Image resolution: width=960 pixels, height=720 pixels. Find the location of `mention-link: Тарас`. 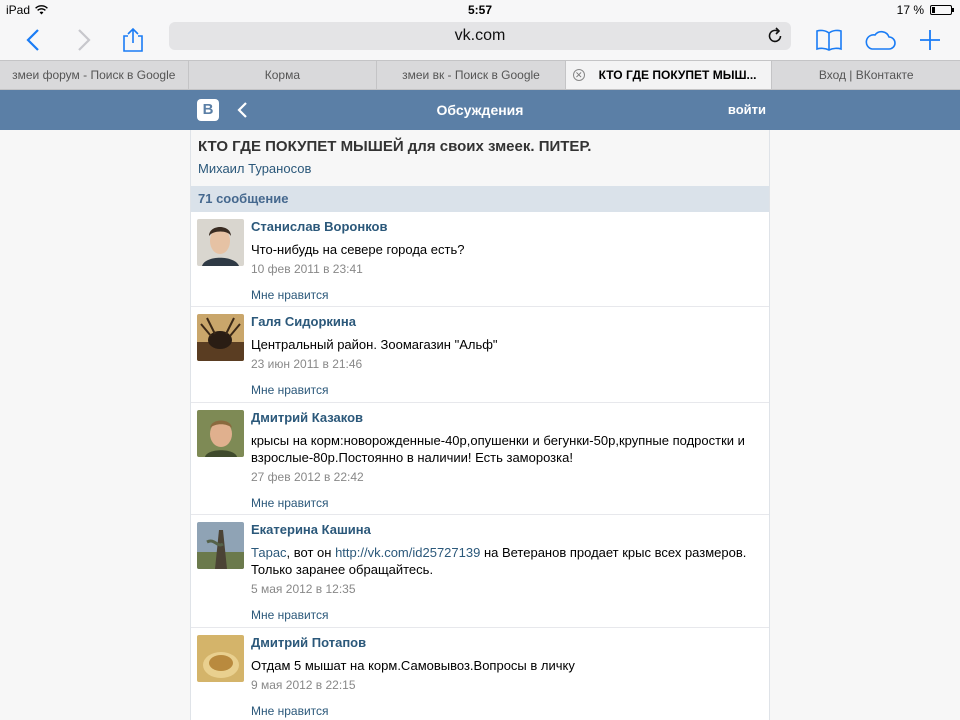

mention-link: Тарас is located at coordinates (269, 552).